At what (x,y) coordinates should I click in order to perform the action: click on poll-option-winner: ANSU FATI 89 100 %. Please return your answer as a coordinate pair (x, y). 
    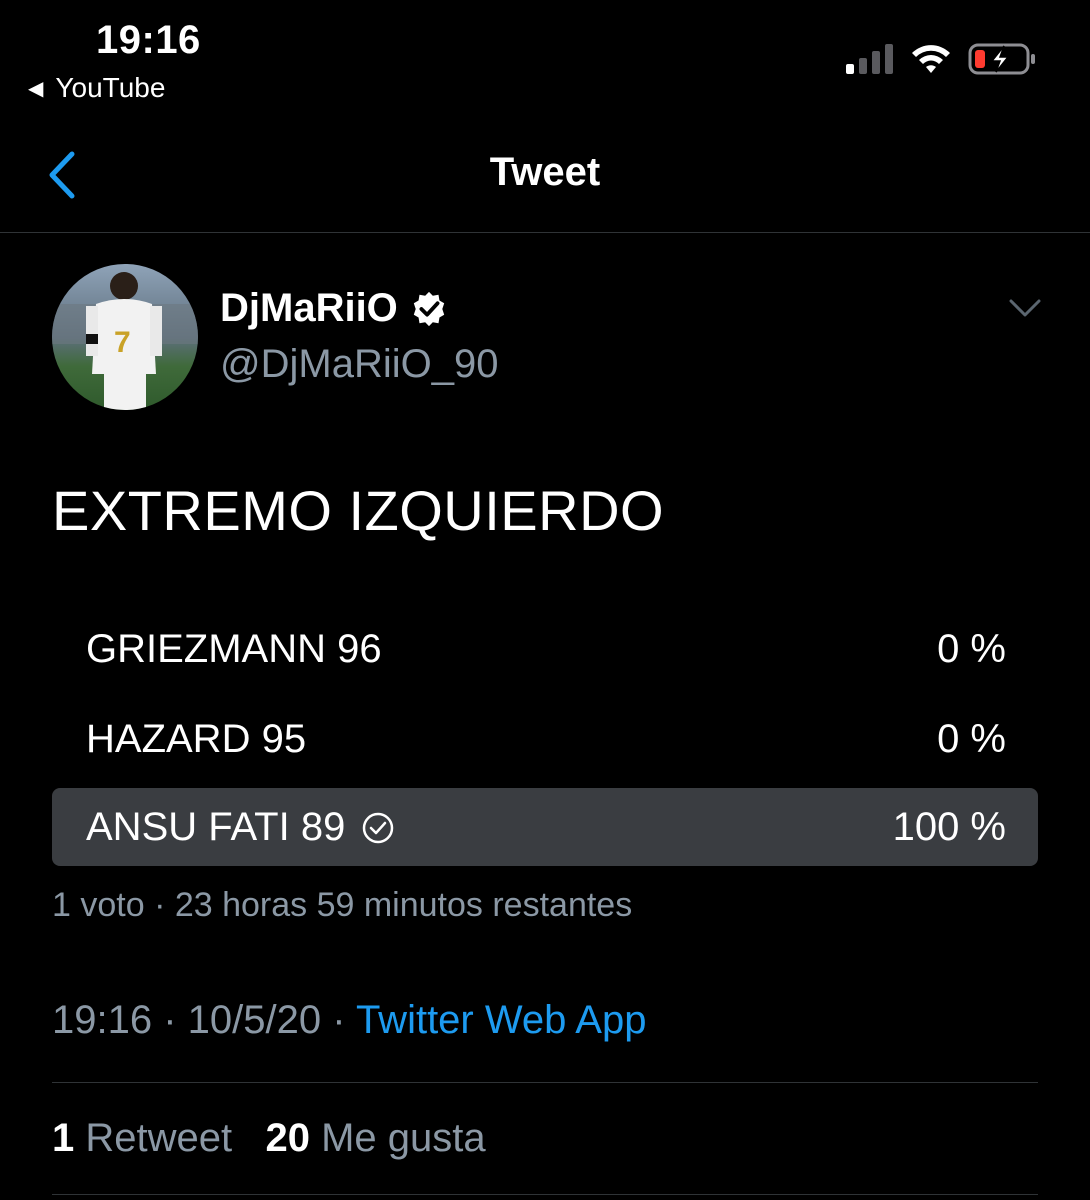
    Looking at the image, I should click on (545, 827).